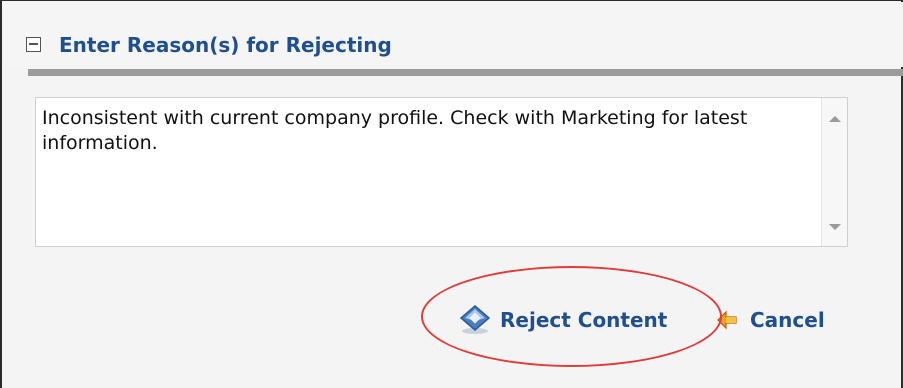  Describe the element at coordinates (834, 172) in the screenshot. I see `textarea-scrollbar` at that location.